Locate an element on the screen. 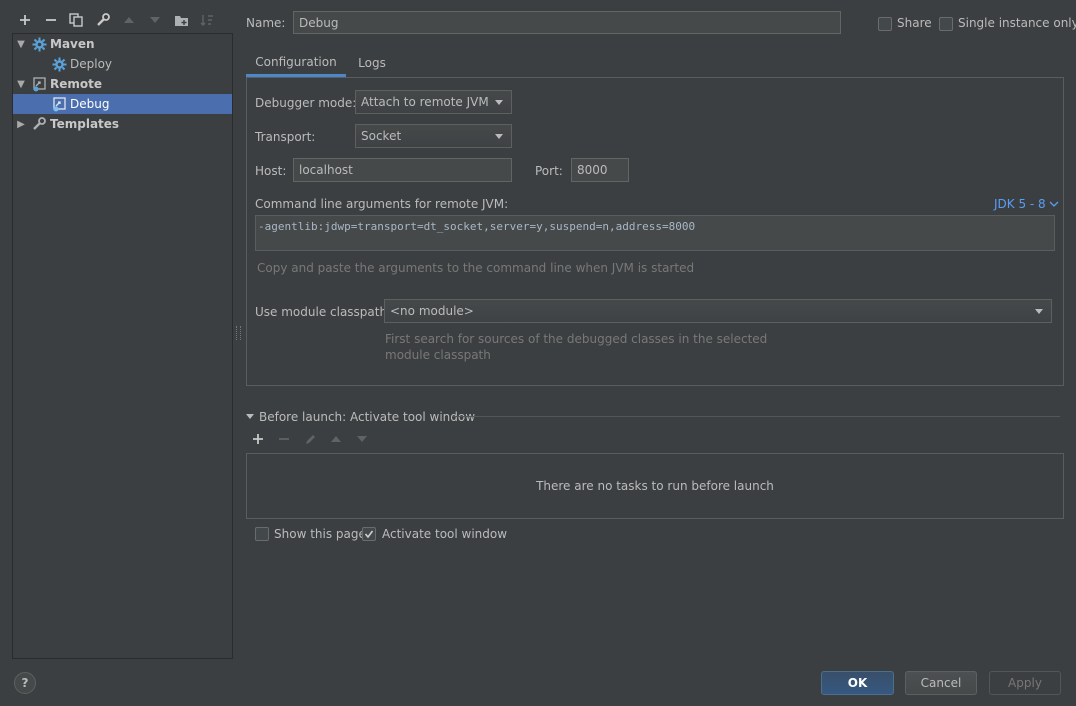  tree-item-remote: ▼ Remote is located at coordinates (122, 84).